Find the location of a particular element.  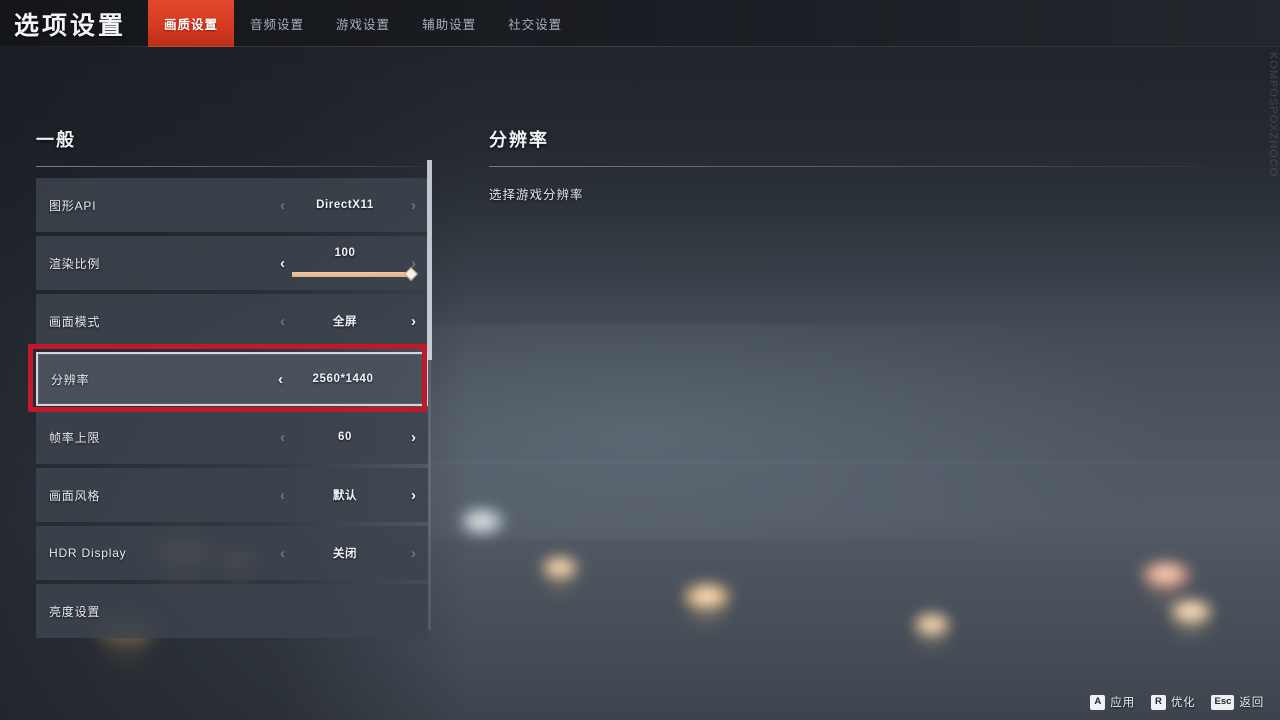

setting-row-control: ‹ 100 › is located at coordinates (347, 263).